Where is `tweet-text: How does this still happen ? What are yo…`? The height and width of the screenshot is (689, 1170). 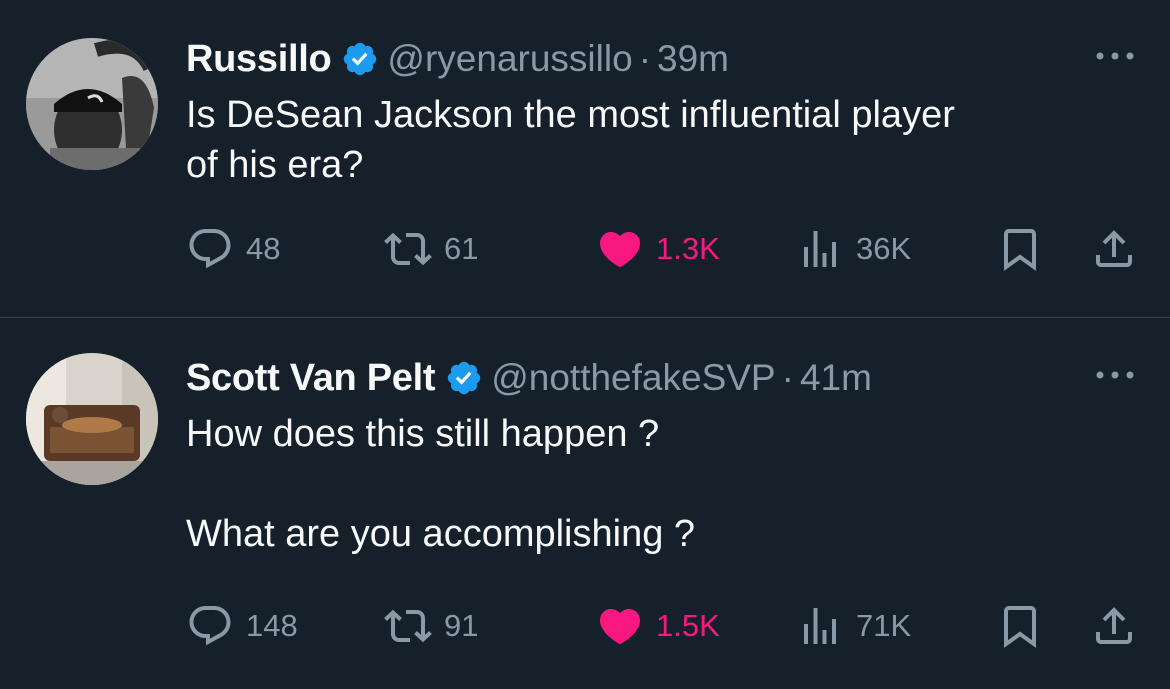
tweet-text: How does this still happen ? What are yo… is located at coordinates (441, 484).